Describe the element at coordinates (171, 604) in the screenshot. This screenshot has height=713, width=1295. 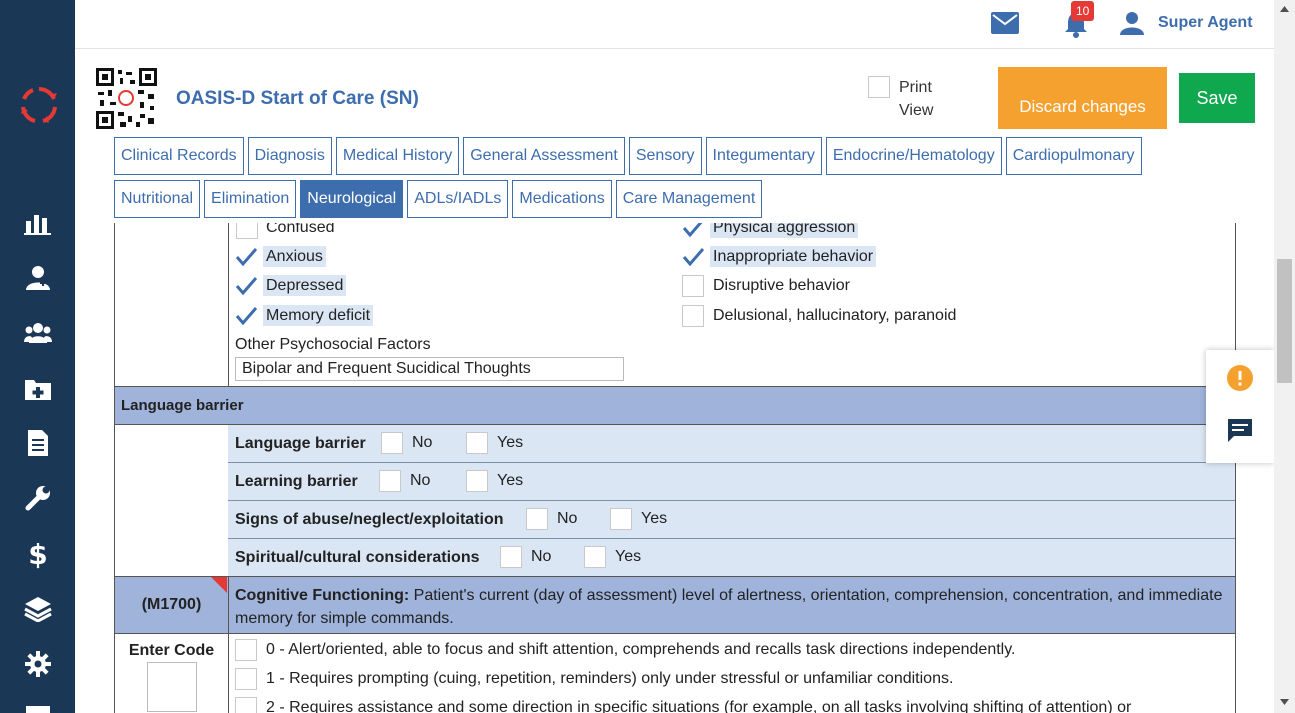
I see `m1700-code: (M1700)` at that location.